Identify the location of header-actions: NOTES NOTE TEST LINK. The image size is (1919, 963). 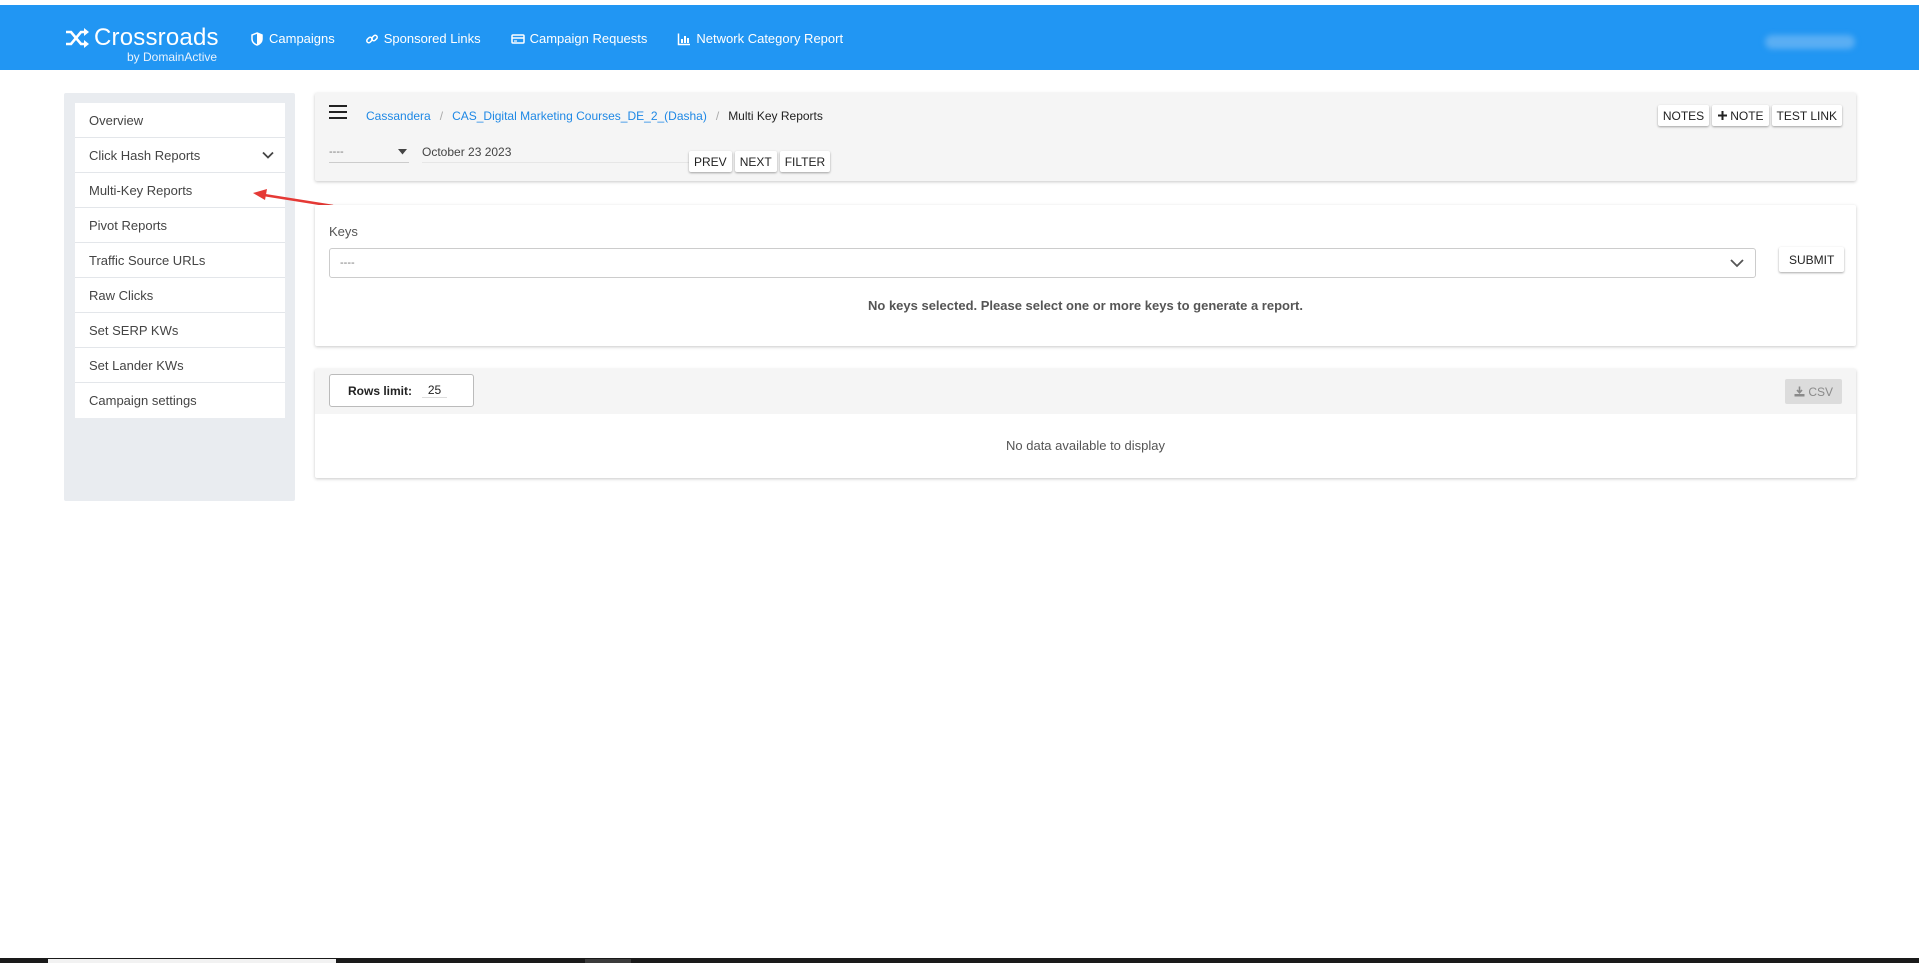
(1748, 115).